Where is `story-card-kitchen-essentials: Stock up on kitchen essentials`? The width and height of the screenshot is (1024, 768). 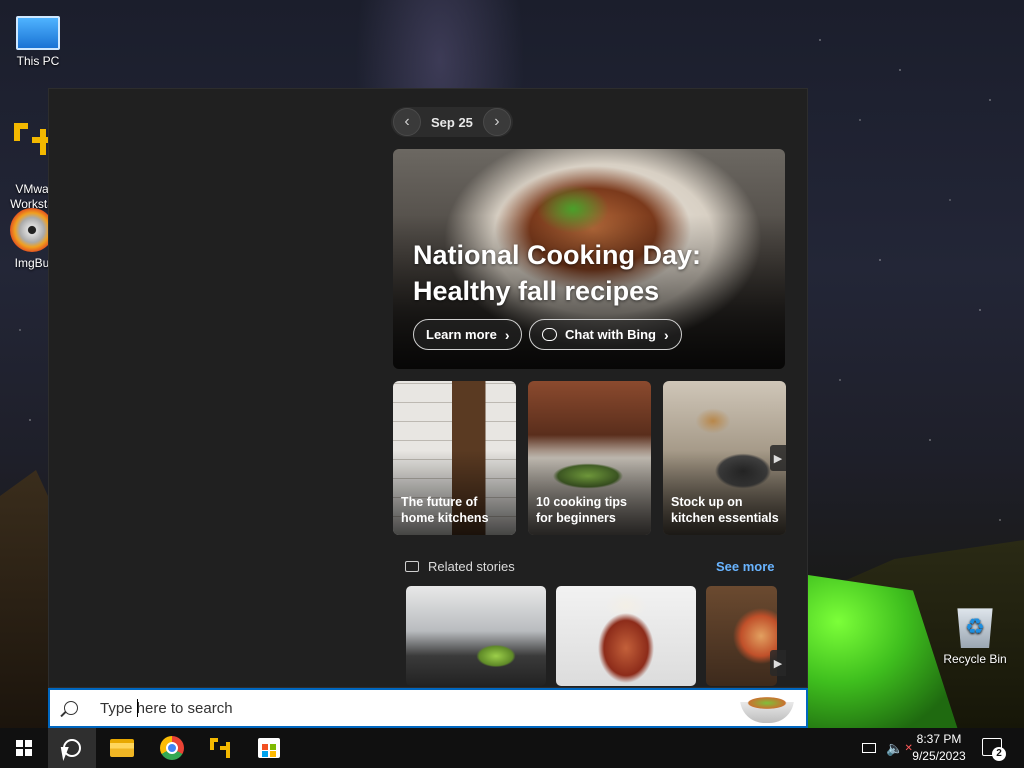
story-card-kitchen-essentials: Stock up on kitchen essentials is located at coordinates (724, 458).